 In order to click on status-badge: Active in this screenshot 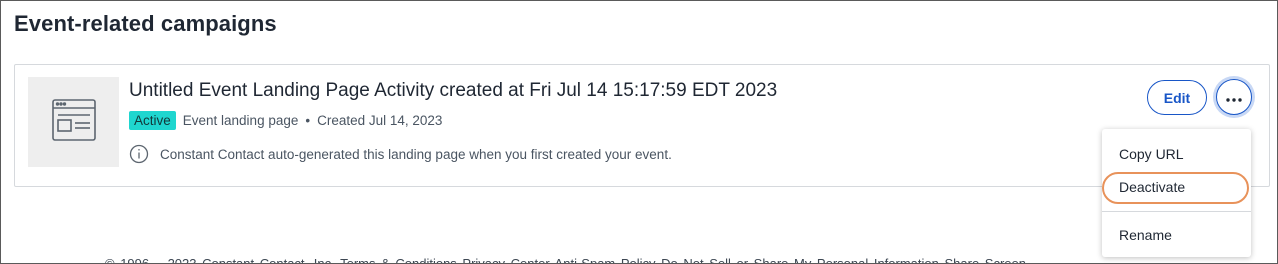, I will do `click(152, 120)`.